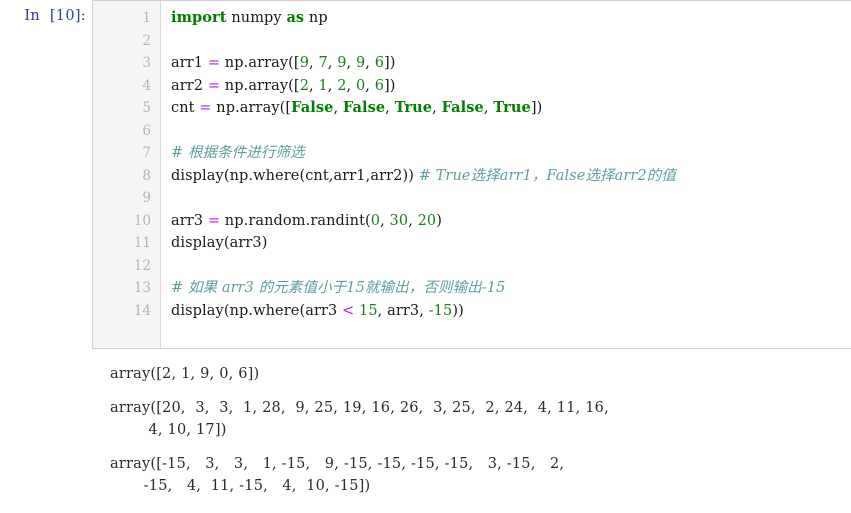 The height and width of the screenshot is (513, 851). I want to click on code-token-op: <, so click(348, 310).